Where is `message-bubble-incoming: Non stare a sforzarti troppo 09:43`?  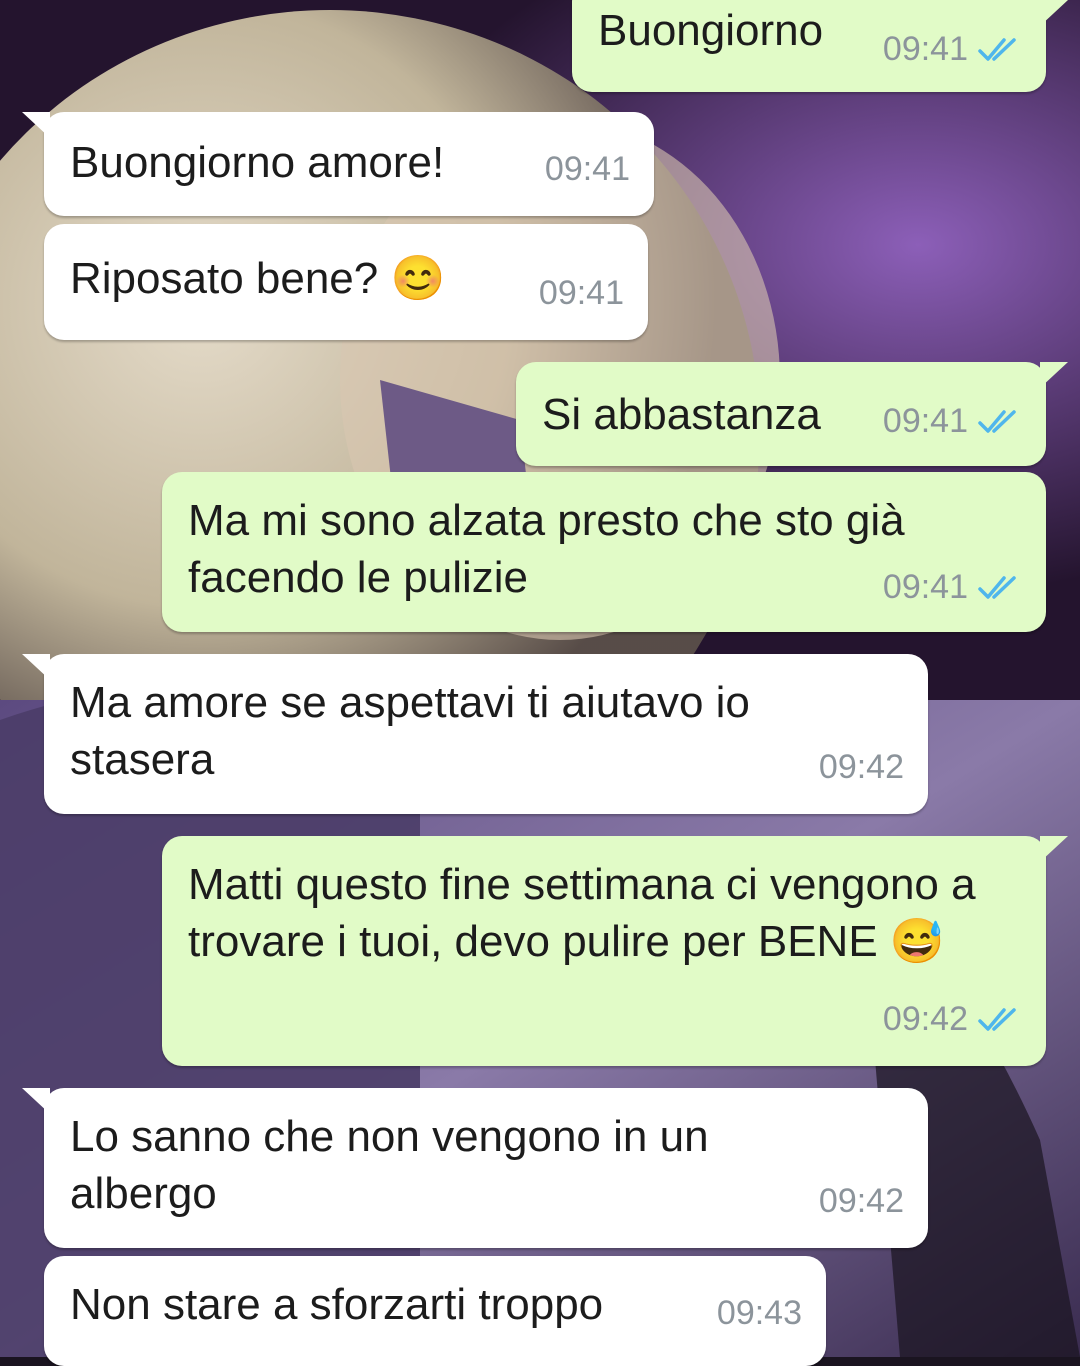
message-bubble-incoming: Non stare a sforzarti troppo 09:43 is located at coordinates (435, 1311).